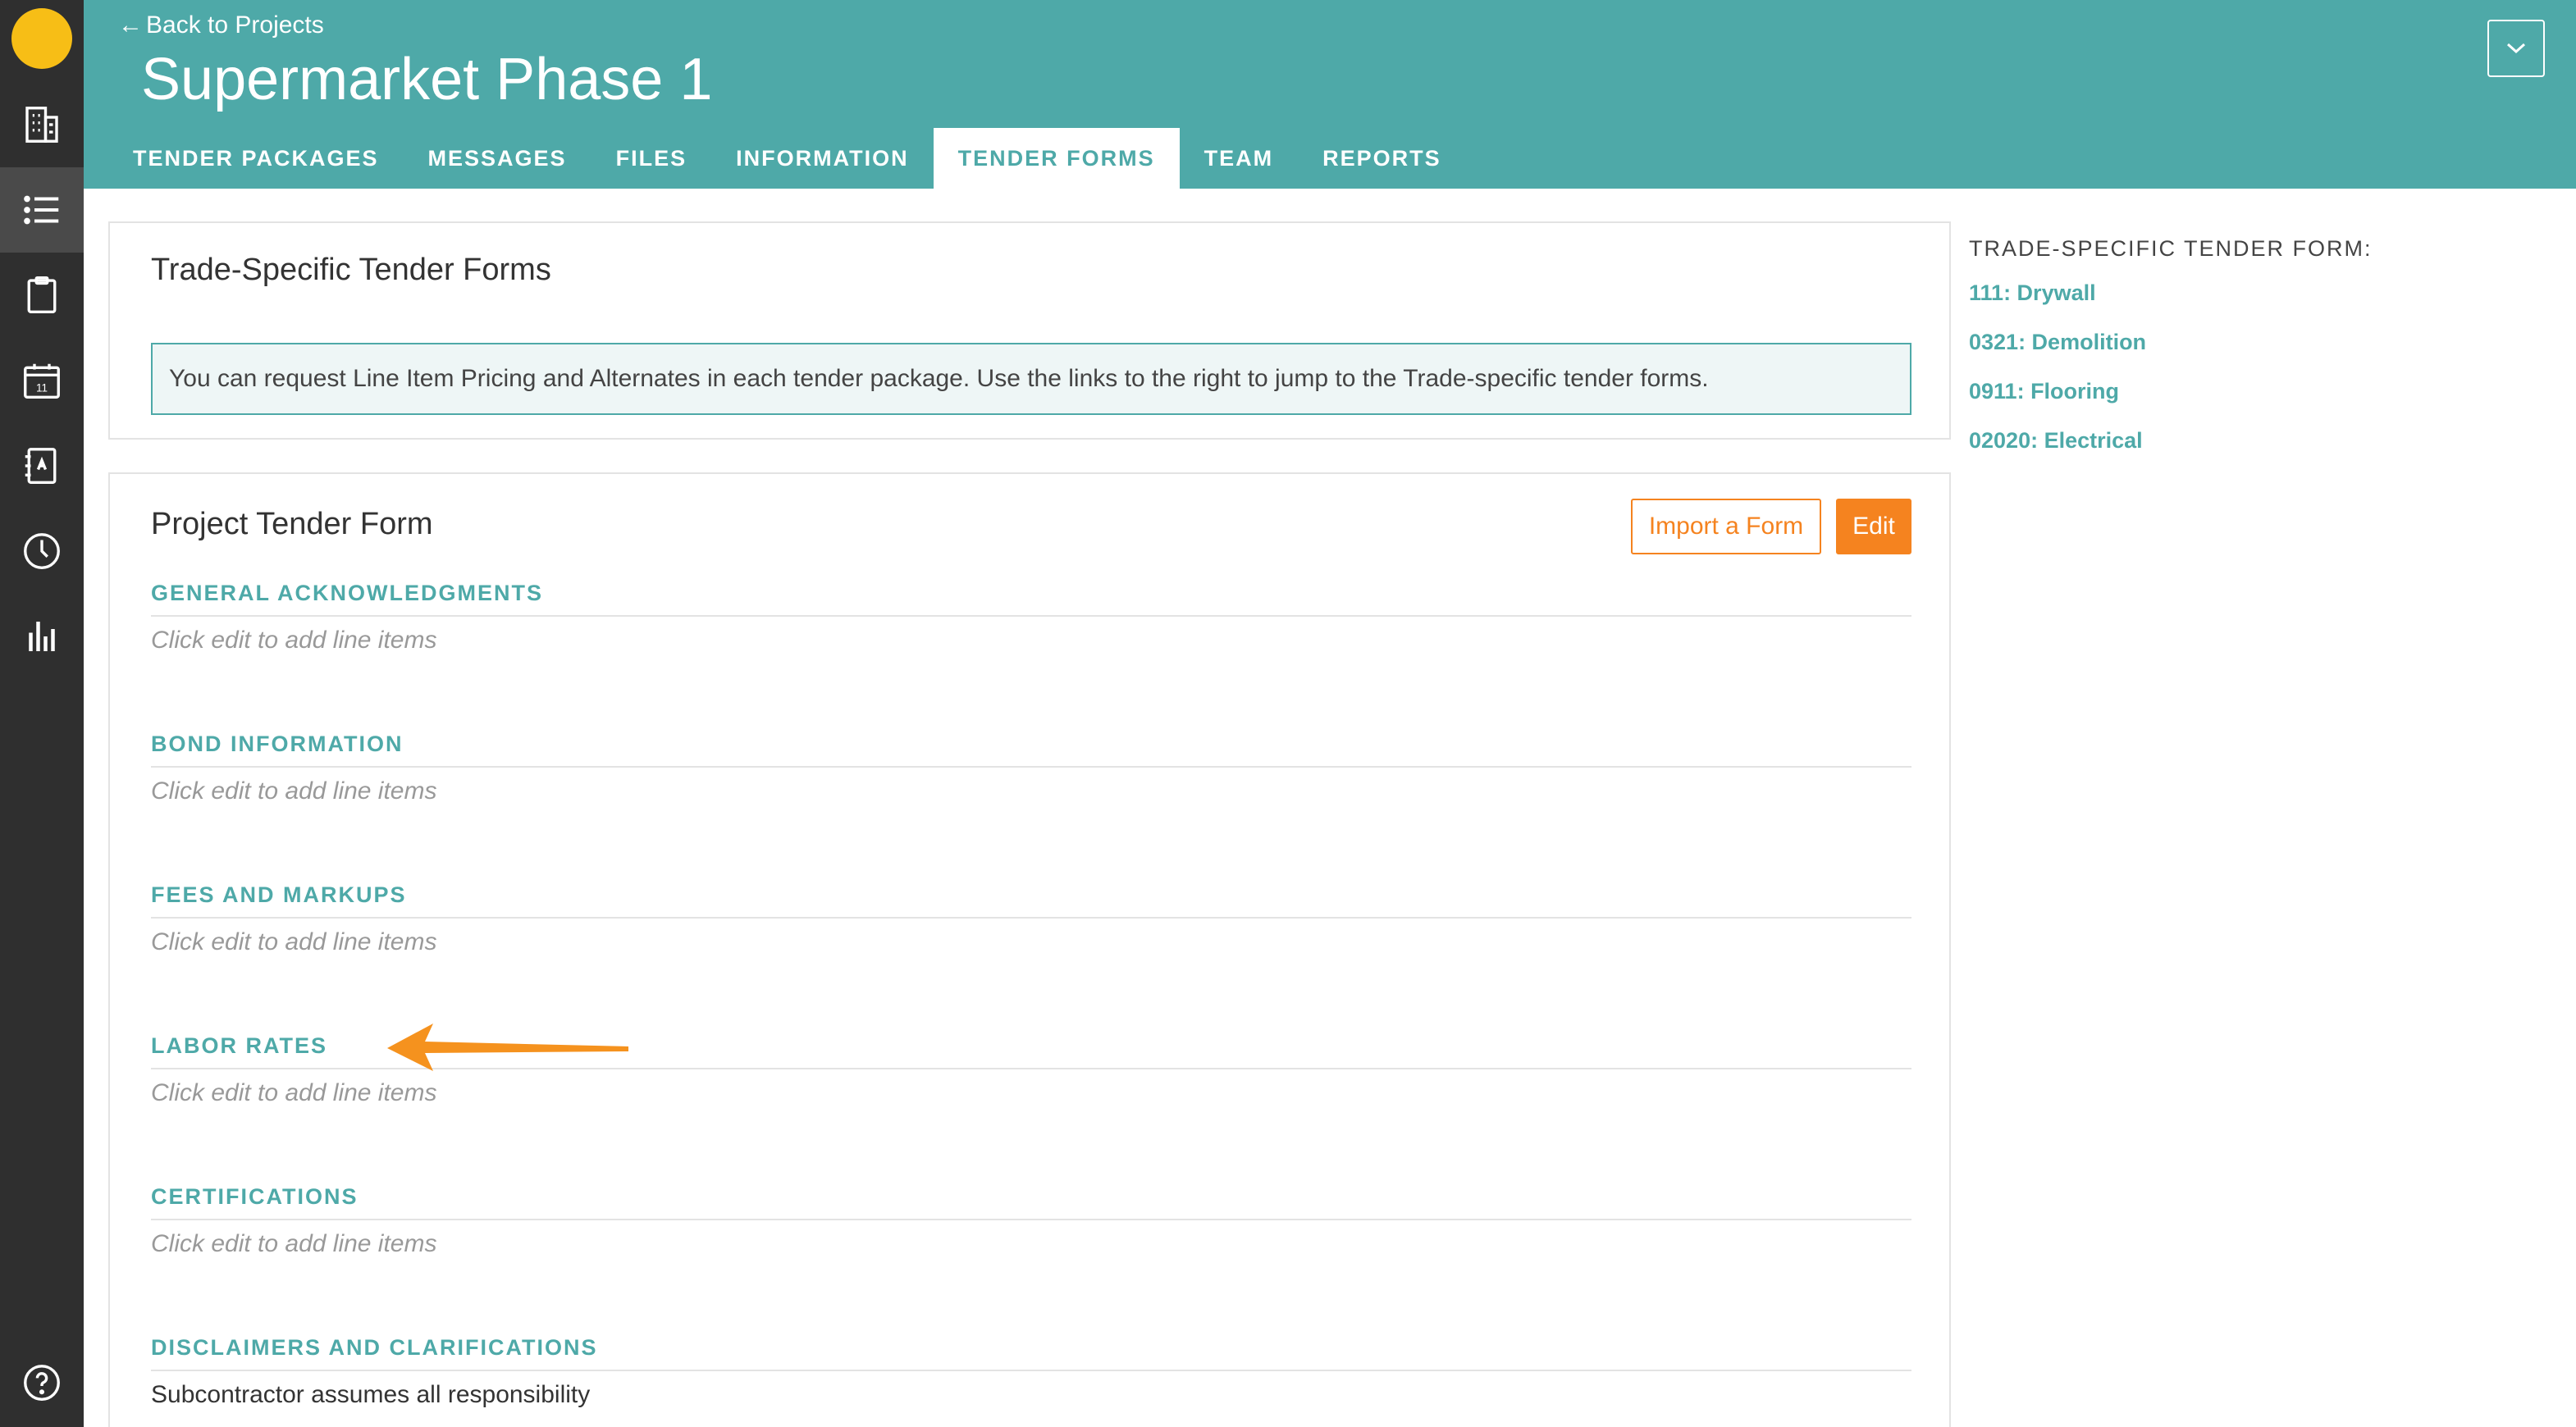 The width and height of the screenshot is (2576, 1427). What do you see at coordinates (1031, 1352) in the screenshot?
I see `section-heading: DISCLAIMERS AND CLARIFICATIONS` at bounding box center [1031, 1352].